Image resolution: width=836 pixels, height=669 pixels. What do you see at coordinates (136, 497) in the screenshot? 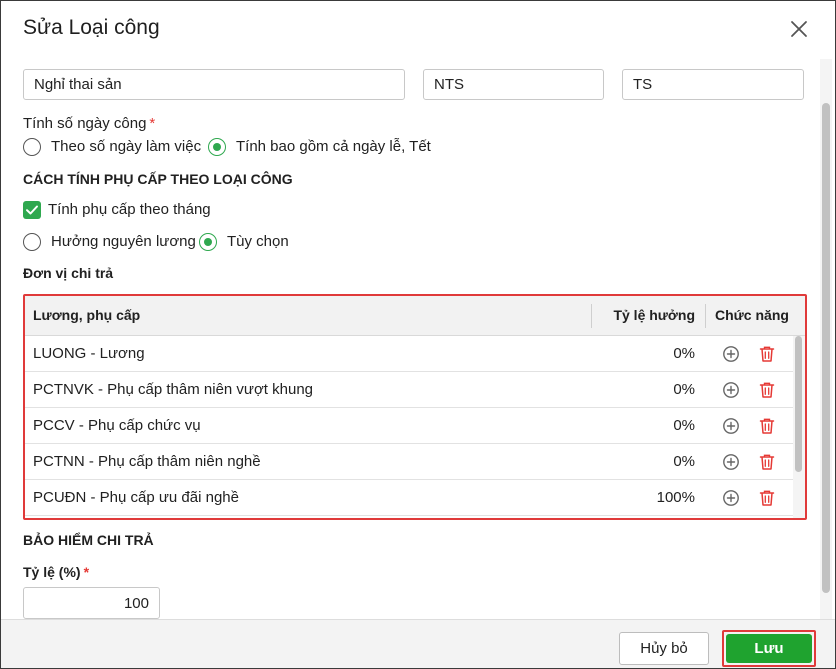
I see `allowance-name: PCUĐN - Phụ cấp ưu đãi nghề` at bounding box center [136, 497].